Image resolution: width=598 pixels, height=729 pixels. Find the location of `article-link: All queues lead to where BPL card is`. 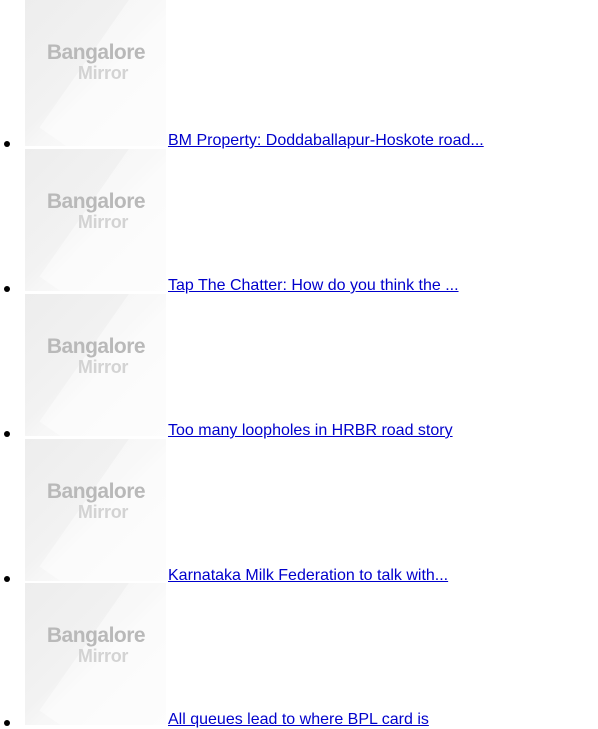

article-link: All queues lead to where BPL card is is located at coordinates (298, 719).